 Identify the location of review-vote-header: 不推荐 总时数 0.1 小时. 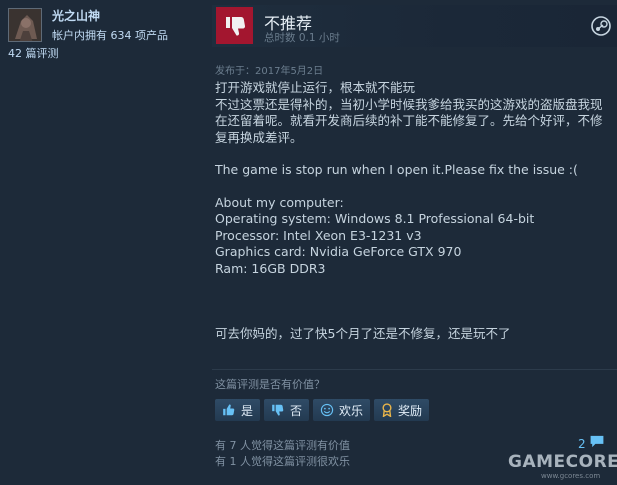
(414, 26).